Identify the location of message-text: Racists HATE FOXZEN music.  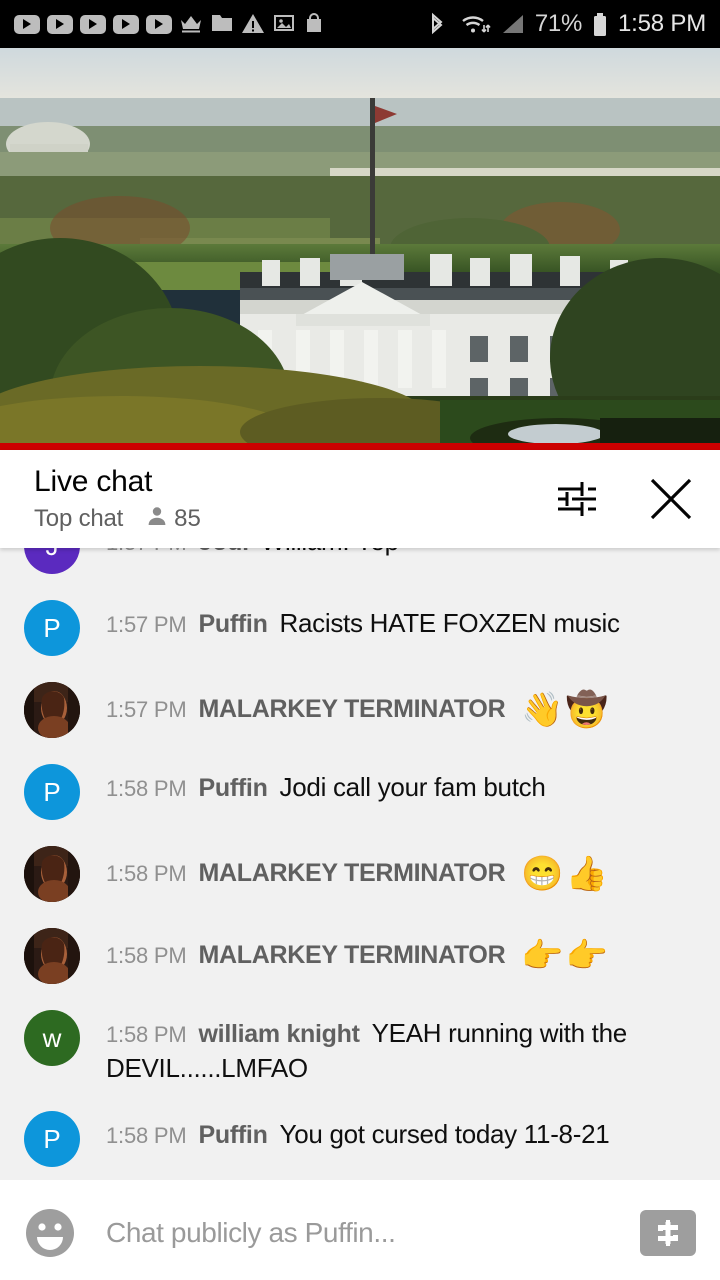
(449, 623).